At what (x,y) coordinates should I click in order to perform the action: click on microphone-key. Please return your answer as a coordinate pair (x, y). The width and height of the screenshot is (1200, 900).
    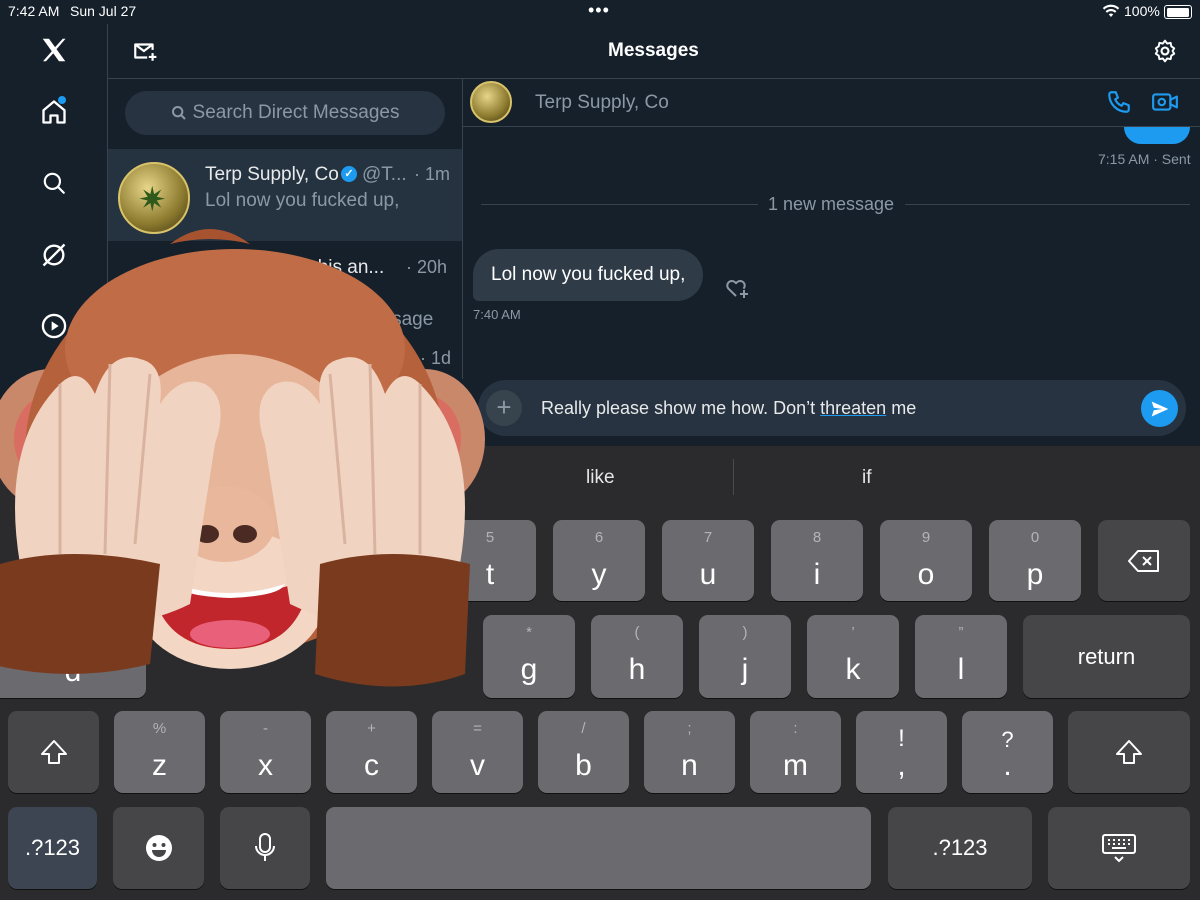
    Looking at the image, I should click on (265, 848).